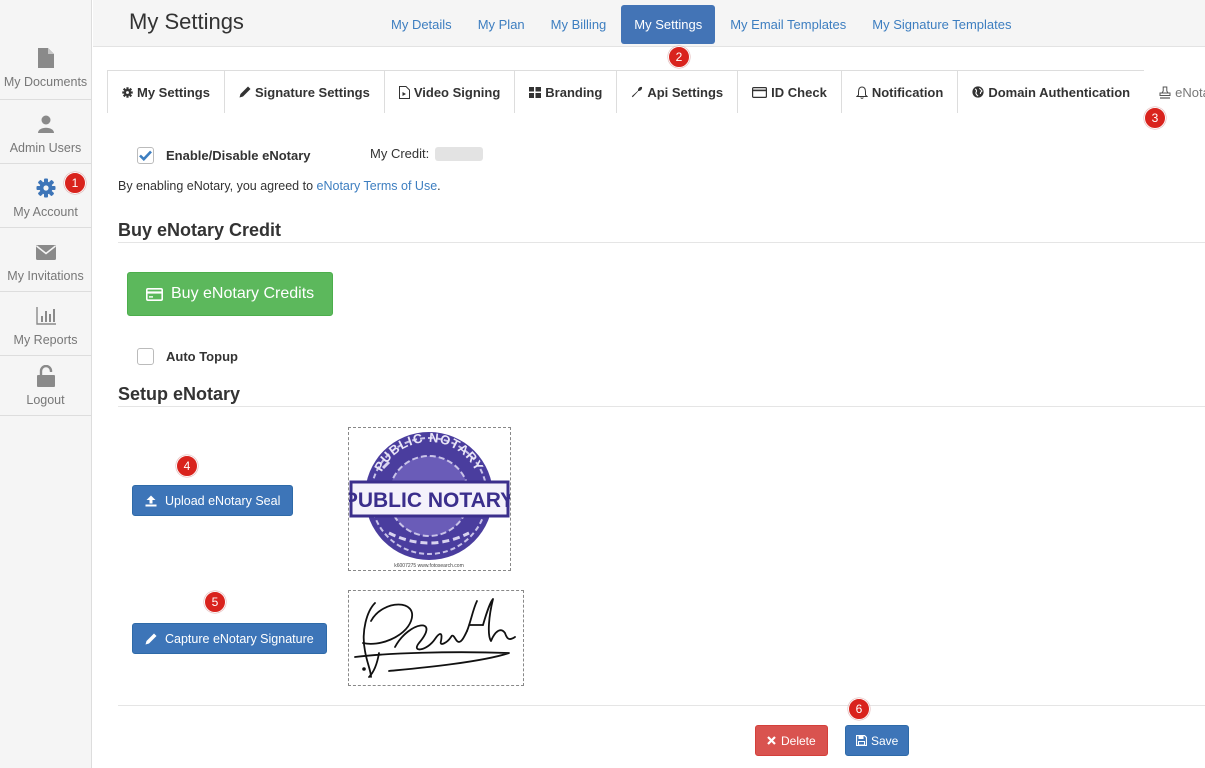 Image resolution: width=1205 pixels, height=768 pixels. What do you see at coordinates (1059, 92) in the screenshot?
I see `tab-label: Domain Authentication` at bounding box center [1059, 92].